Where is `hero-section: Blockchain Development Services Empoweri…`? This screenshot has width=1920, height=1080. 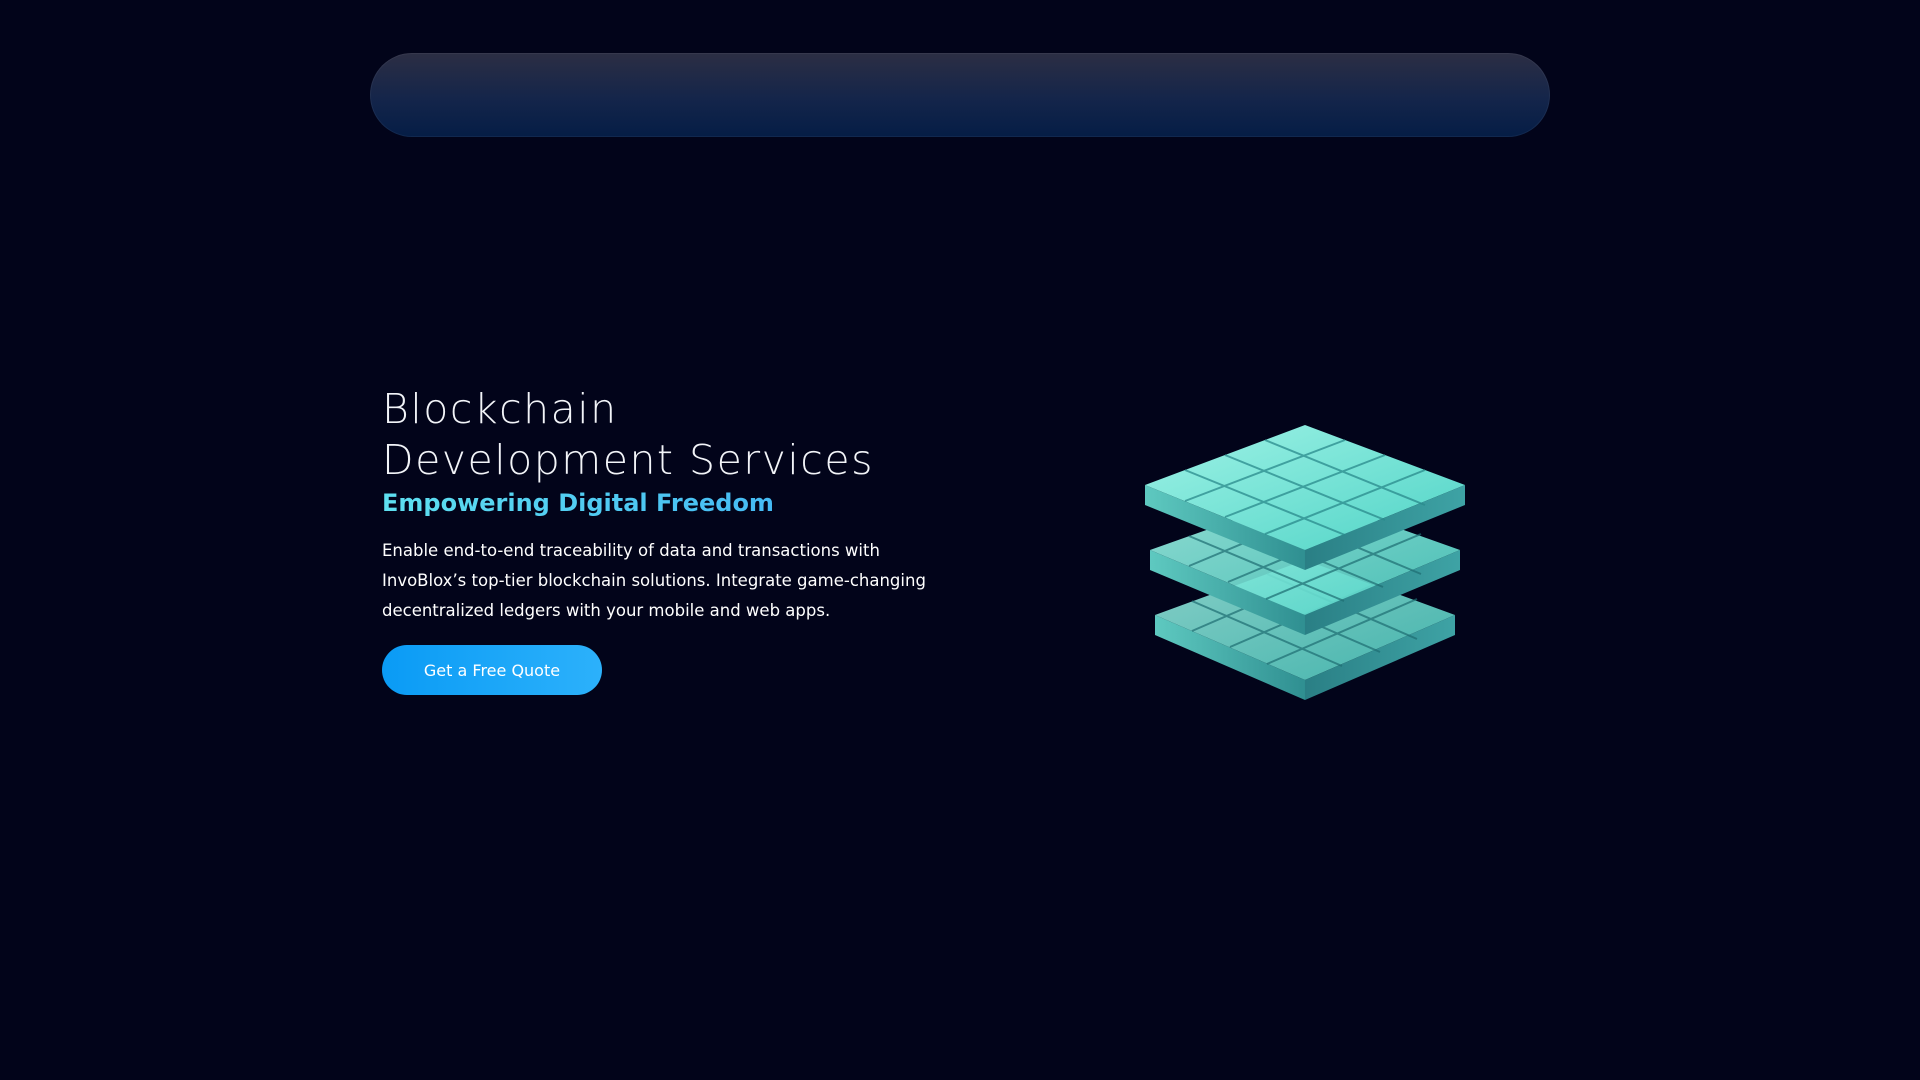
hero-section: Blockchain Development Services Empoweri… is located at coordinates (662, 539).